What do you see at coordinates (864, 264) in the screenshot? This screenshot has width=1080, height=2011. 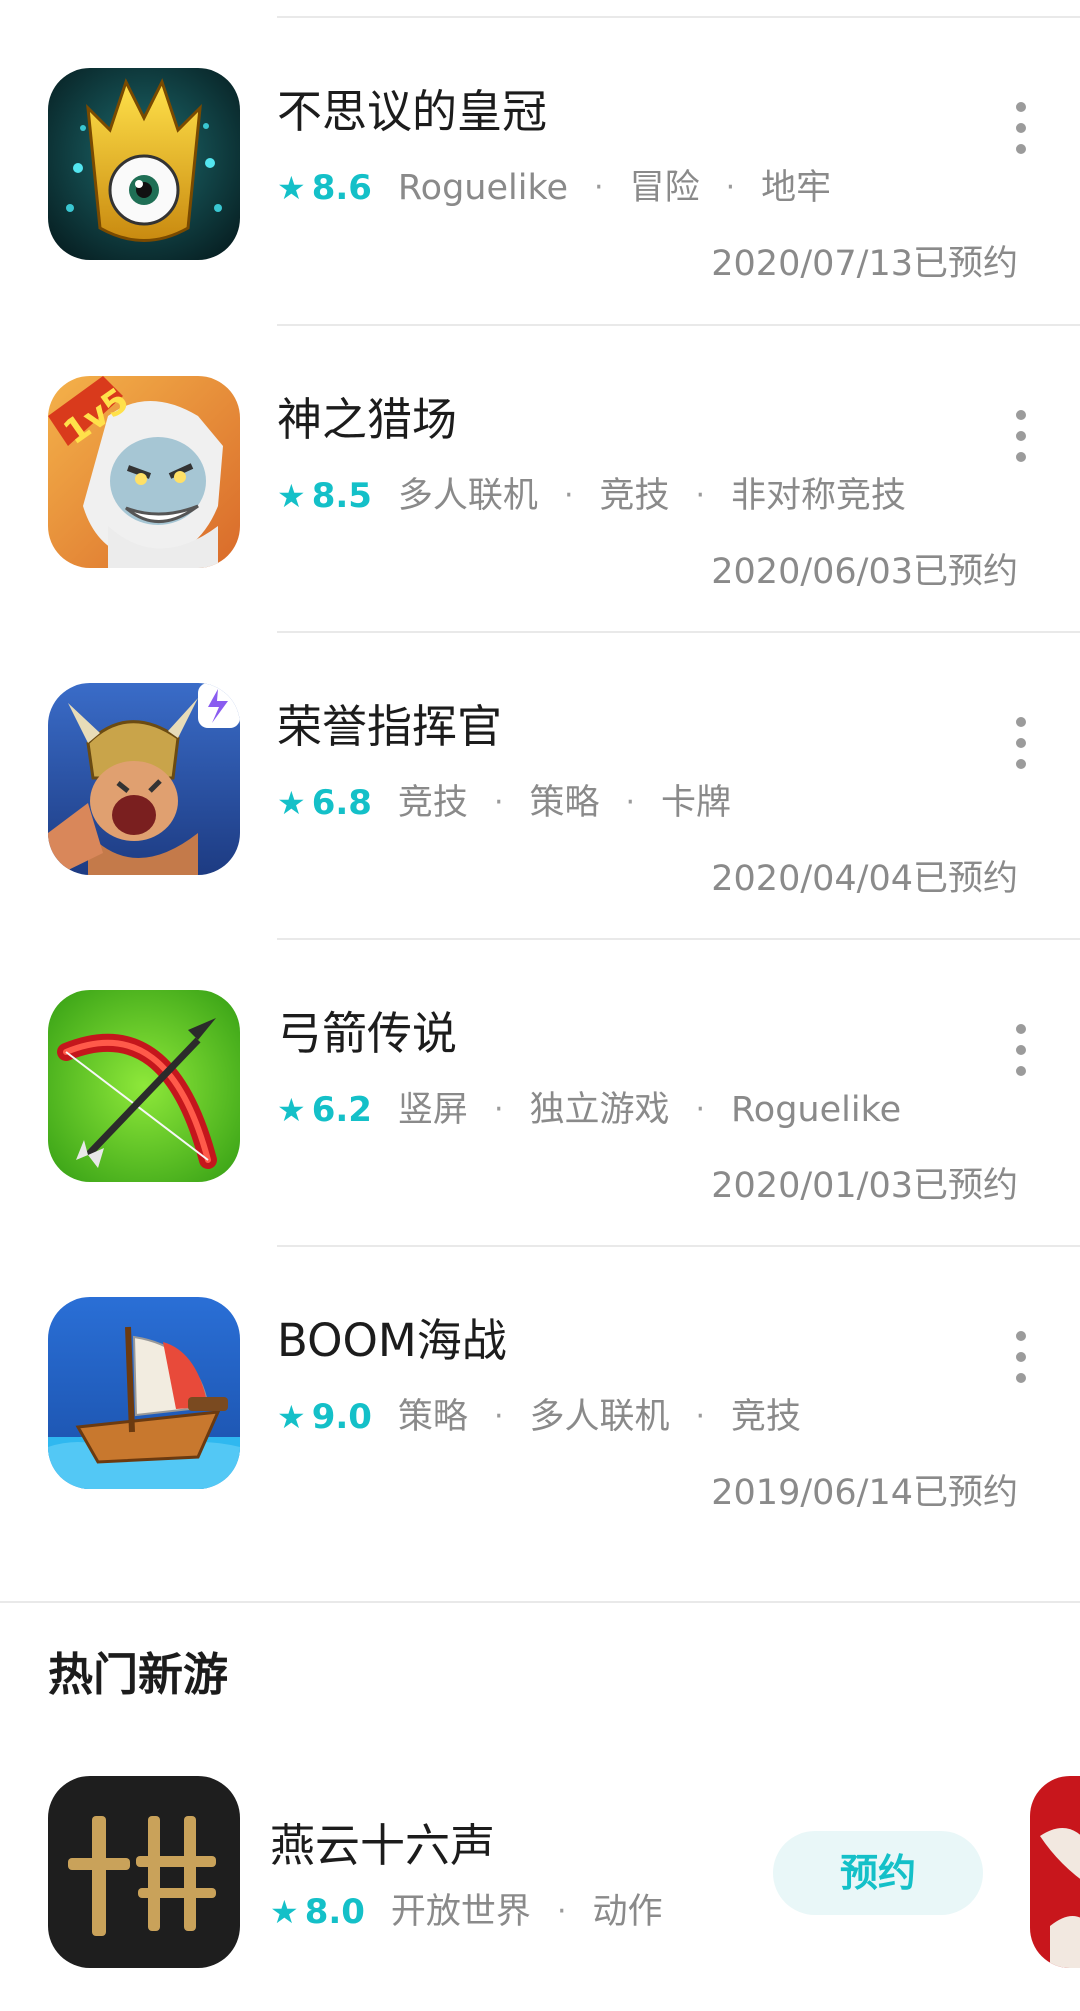 I see `reservation-date: 2020/07/13已预约` at bounding box center [864, 264].